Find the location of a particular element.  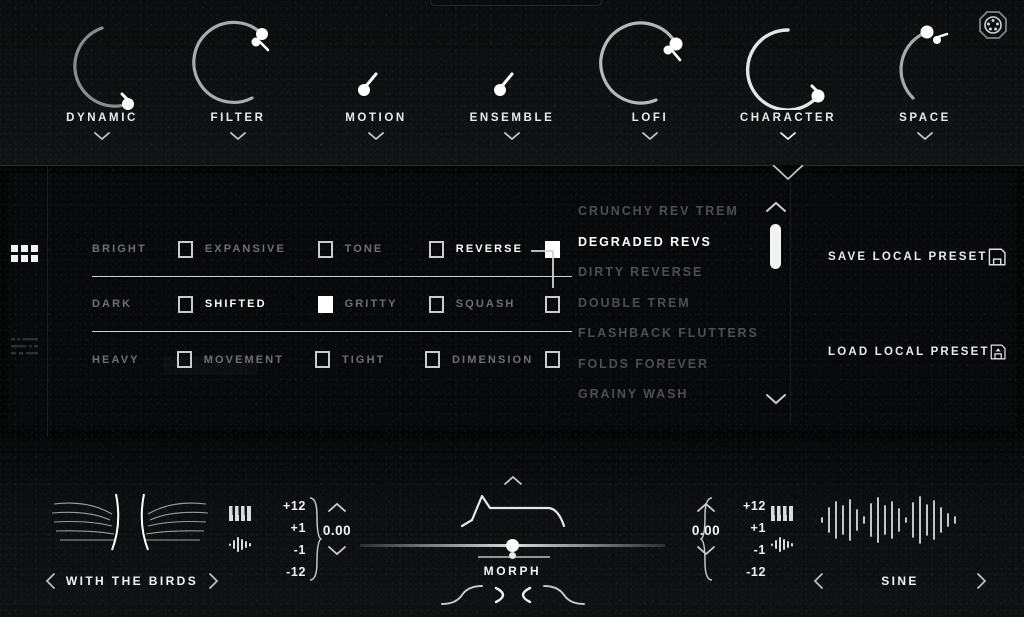

preset-item: DIRTY REVERSE is located at coordinates (680, 272).